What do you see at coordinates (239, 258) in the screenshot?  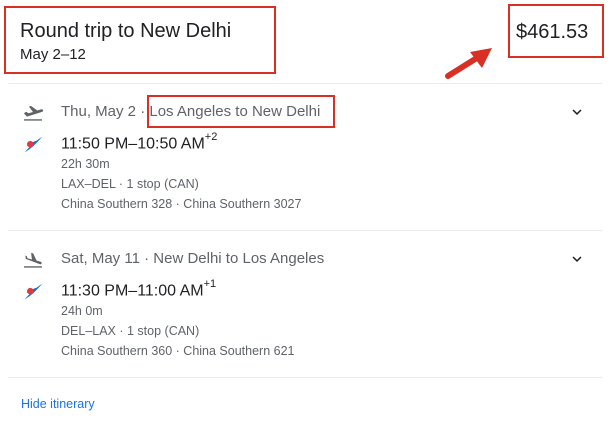 I see `leg-route: New Delhi to Los Angeles` at bounding box center [239, 258].